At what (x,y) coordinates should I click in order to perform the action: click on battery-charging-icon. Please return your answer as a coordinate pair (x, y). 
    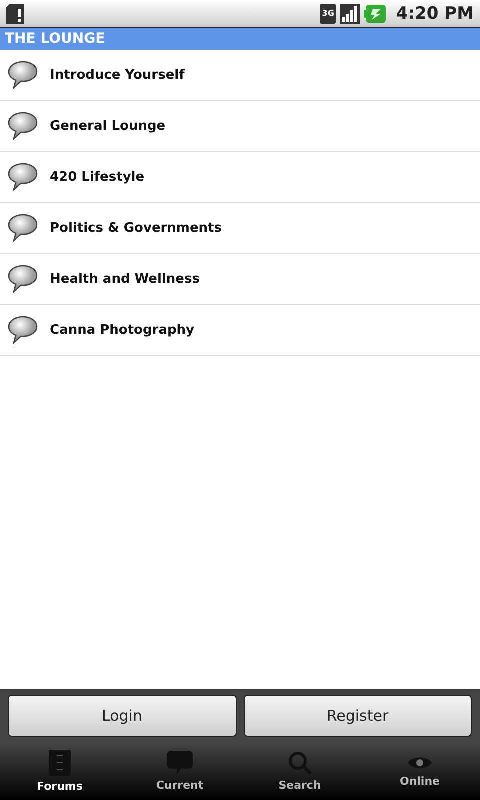
    Looking at the image, I should click on (375, 13).